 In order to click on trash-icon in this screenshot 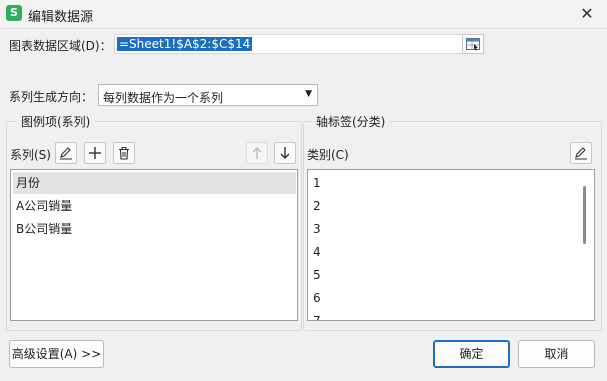, I will do `click(124, 153)`.